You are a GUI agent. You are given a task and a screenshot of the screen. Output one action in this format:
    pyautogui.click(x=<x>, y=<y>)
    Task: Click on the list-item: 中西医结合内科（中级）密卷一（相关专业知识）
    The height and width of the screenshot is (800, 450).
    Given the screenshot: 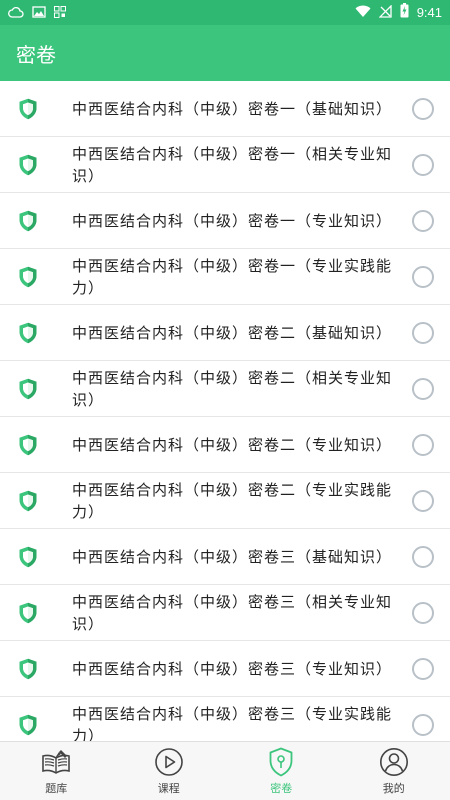 What is the action you would take?
    pyautogui.click(x=225, y=165)
    